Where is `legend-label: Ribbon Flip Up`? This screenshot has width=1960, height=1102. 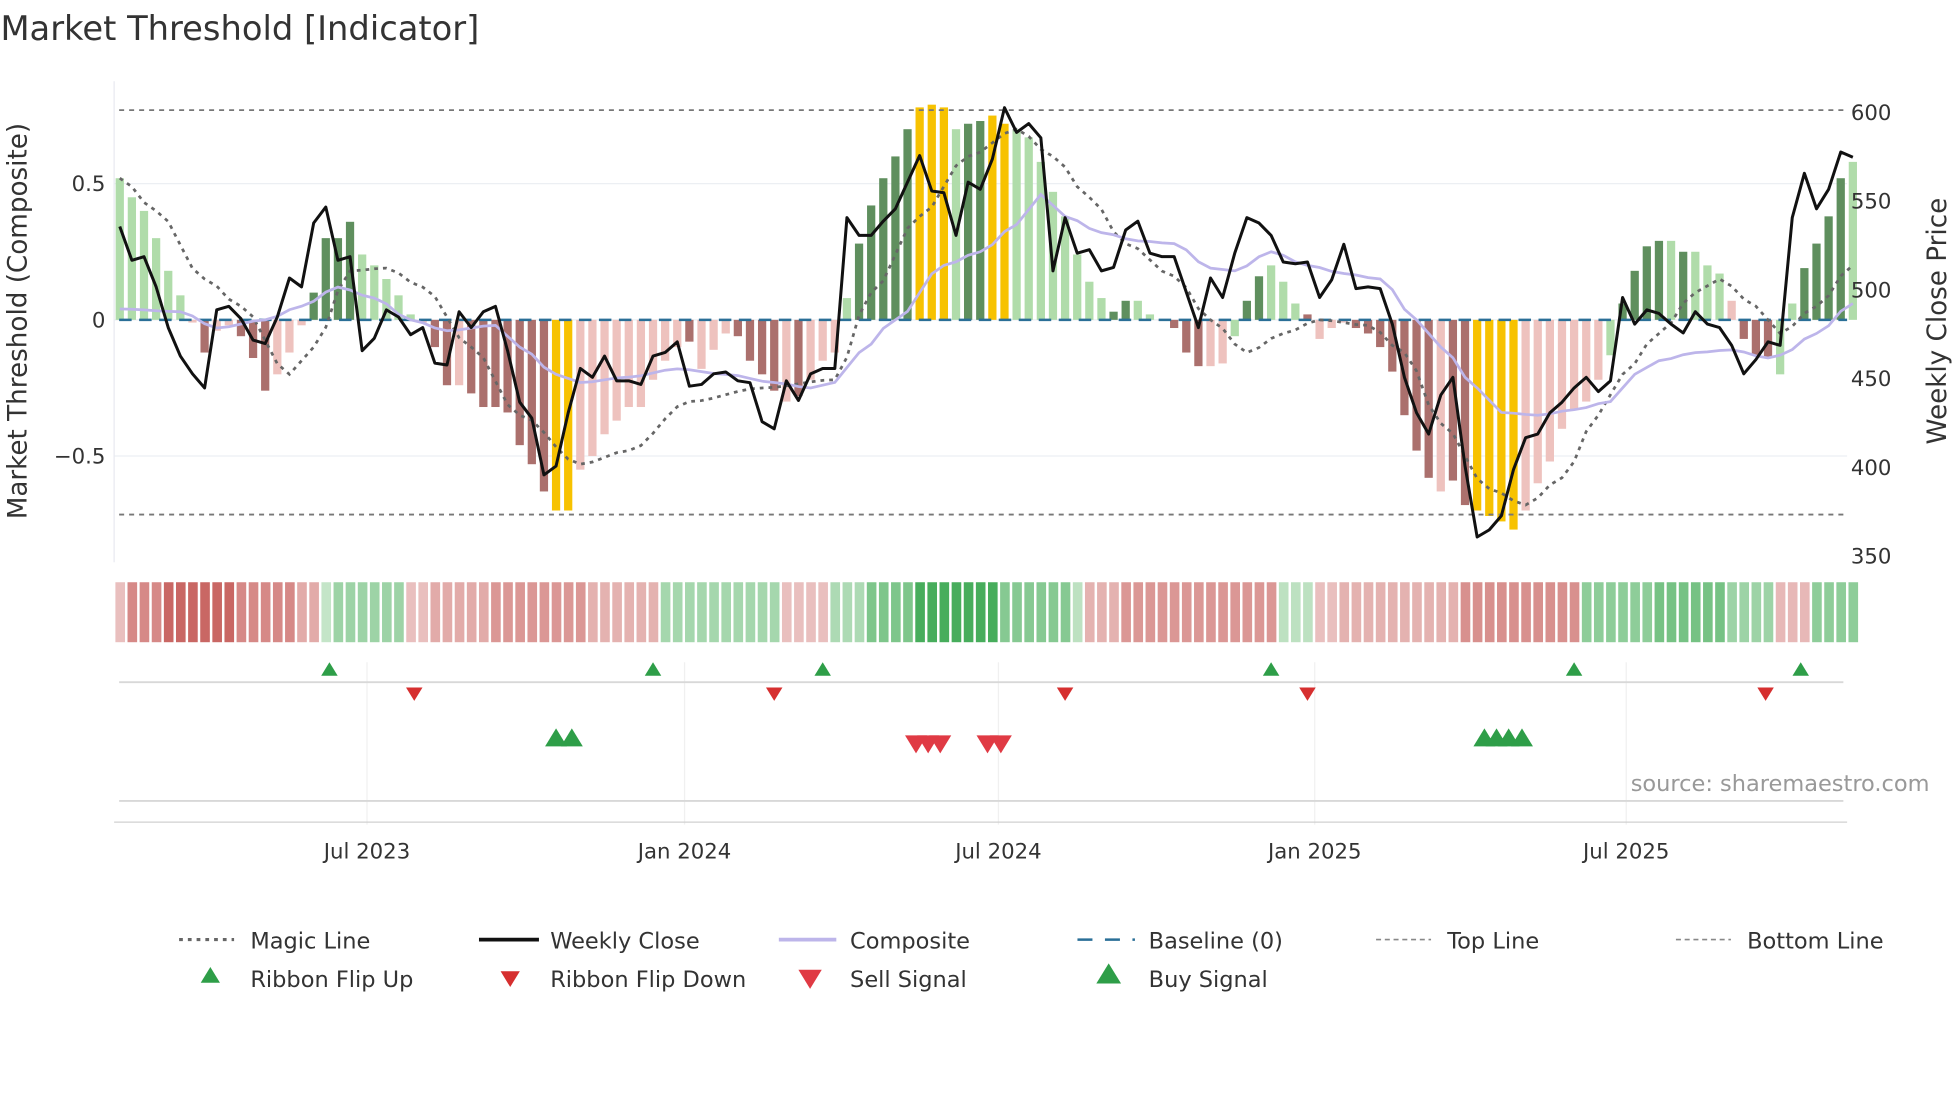
legend-label: Ribbon Flip Up is located at coordinates (331, 980).